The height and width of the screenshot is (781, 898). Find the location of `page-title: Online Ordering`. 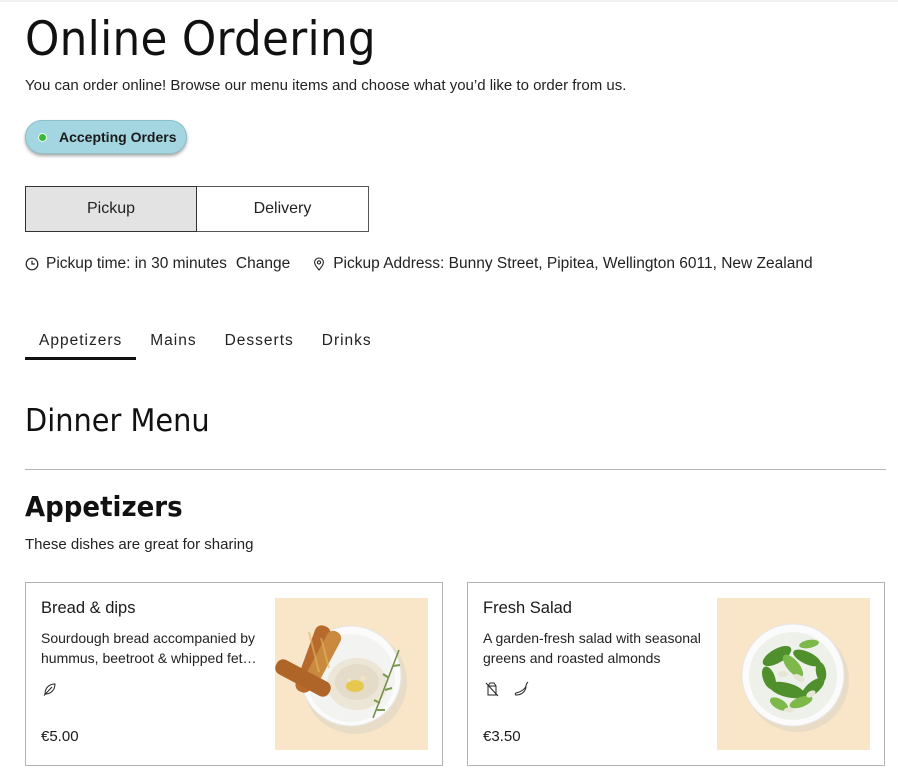

page-title: Online Ordering is located at coordinates (200, 39).